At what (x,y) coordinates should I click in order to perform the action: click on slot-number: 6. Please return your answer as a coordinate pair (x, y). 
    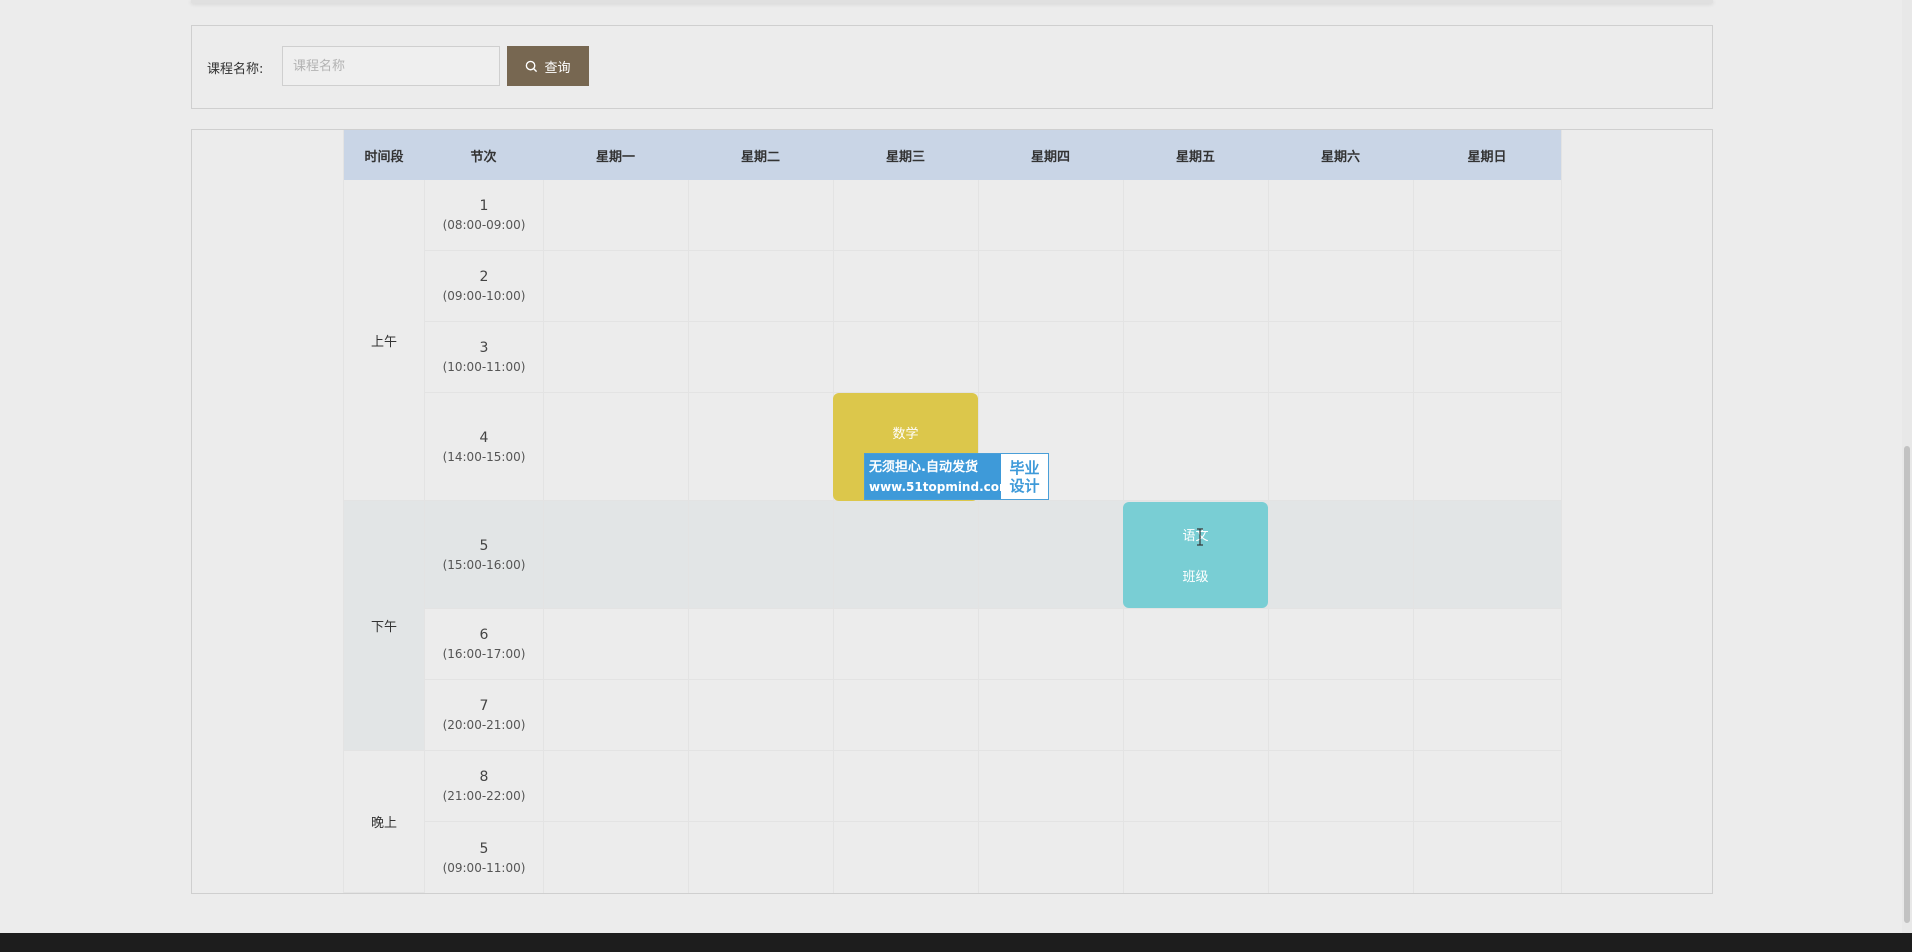
    Looking at the image, I should click on (484, 635).